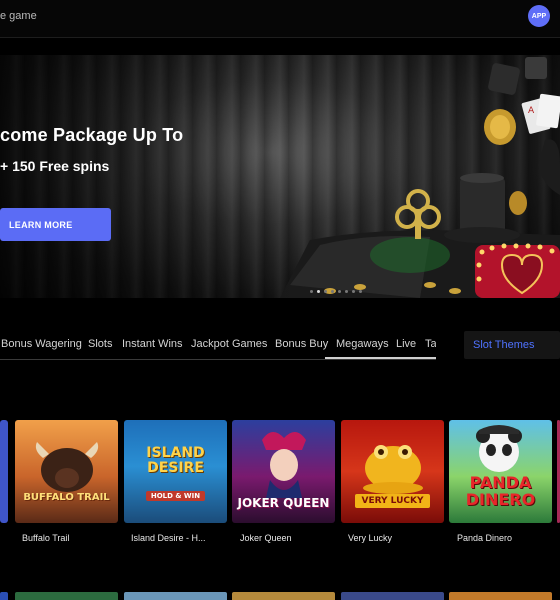 The width and height of the screenshot is (560, 600). I want to click on very-lucky-badge: VERY LUCKY, so click(392, 501).